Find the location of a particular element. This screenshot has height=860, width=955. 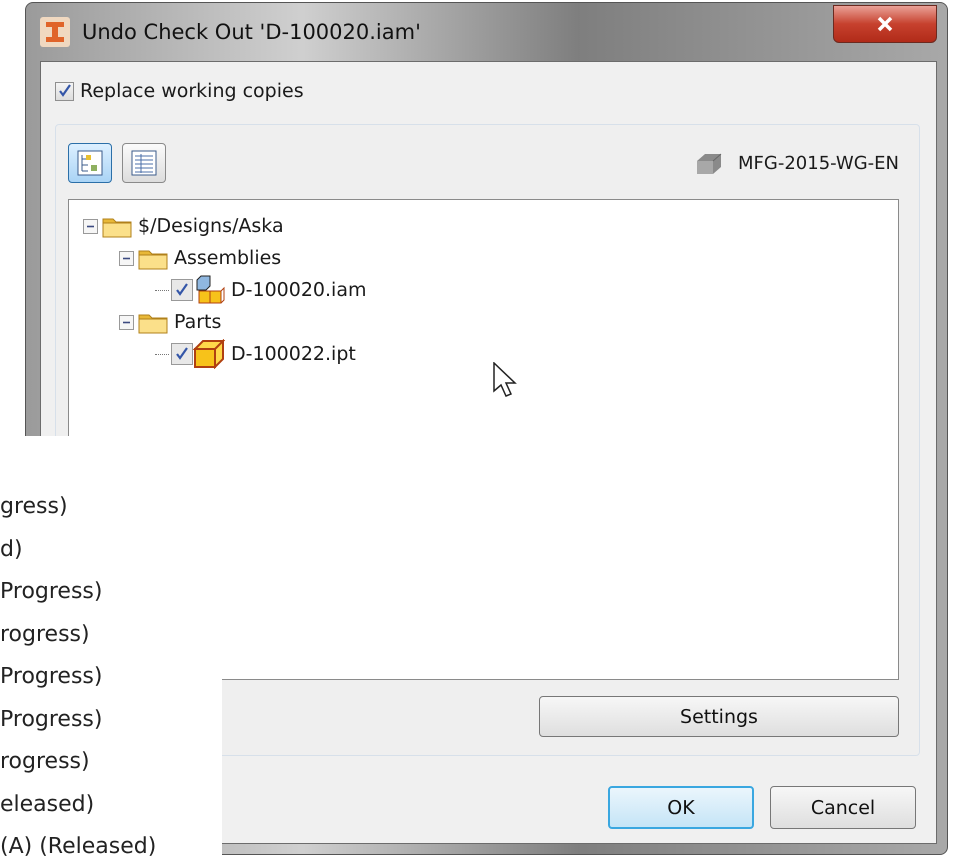

list-view-icon is located at coordinates (144, 163).